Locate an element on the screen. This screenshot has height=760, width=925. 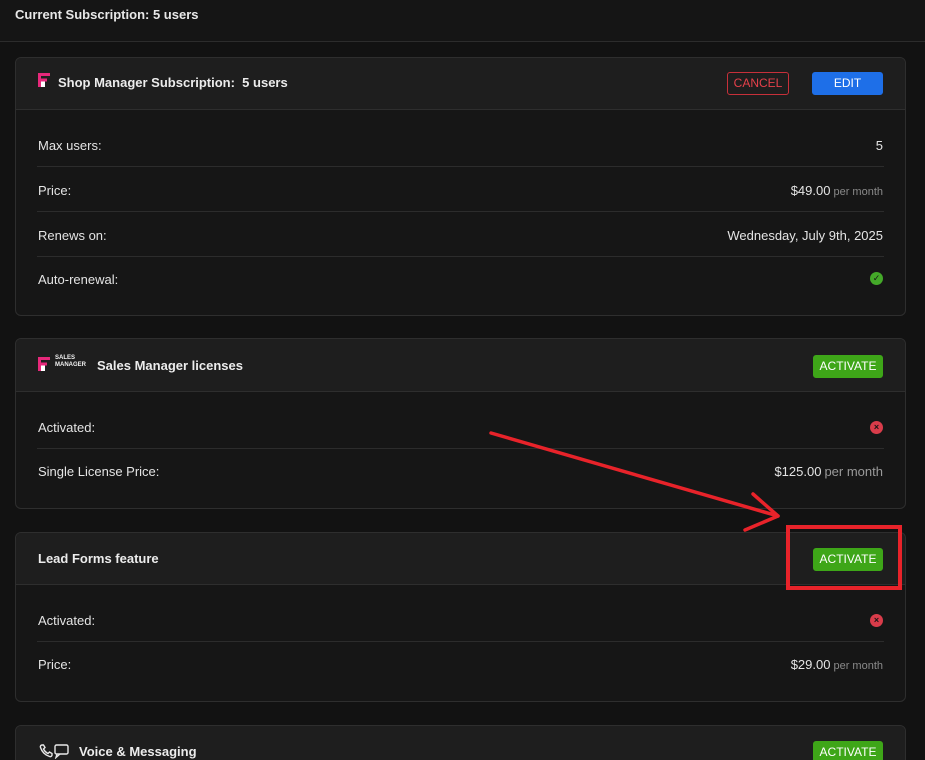
voice-messaging-card: Voice & Messaging ACTIVATE is located at coordinates (460, 742).